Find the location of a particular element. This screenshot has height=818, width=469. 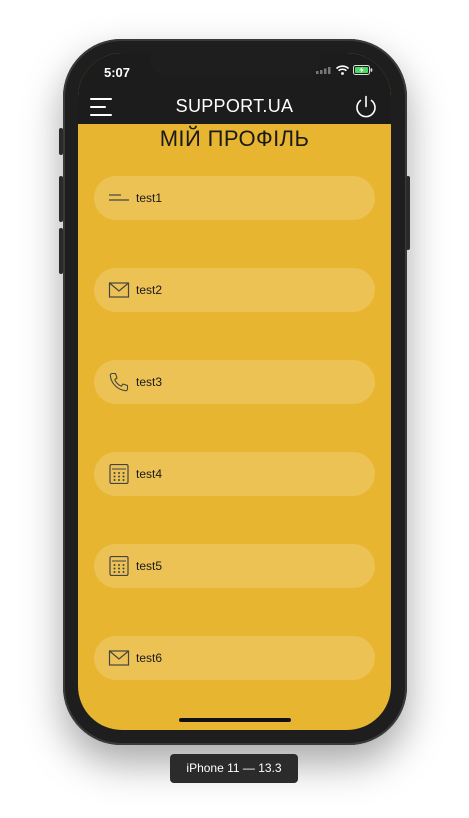

signal-icon is located at coordinates (323, 70).